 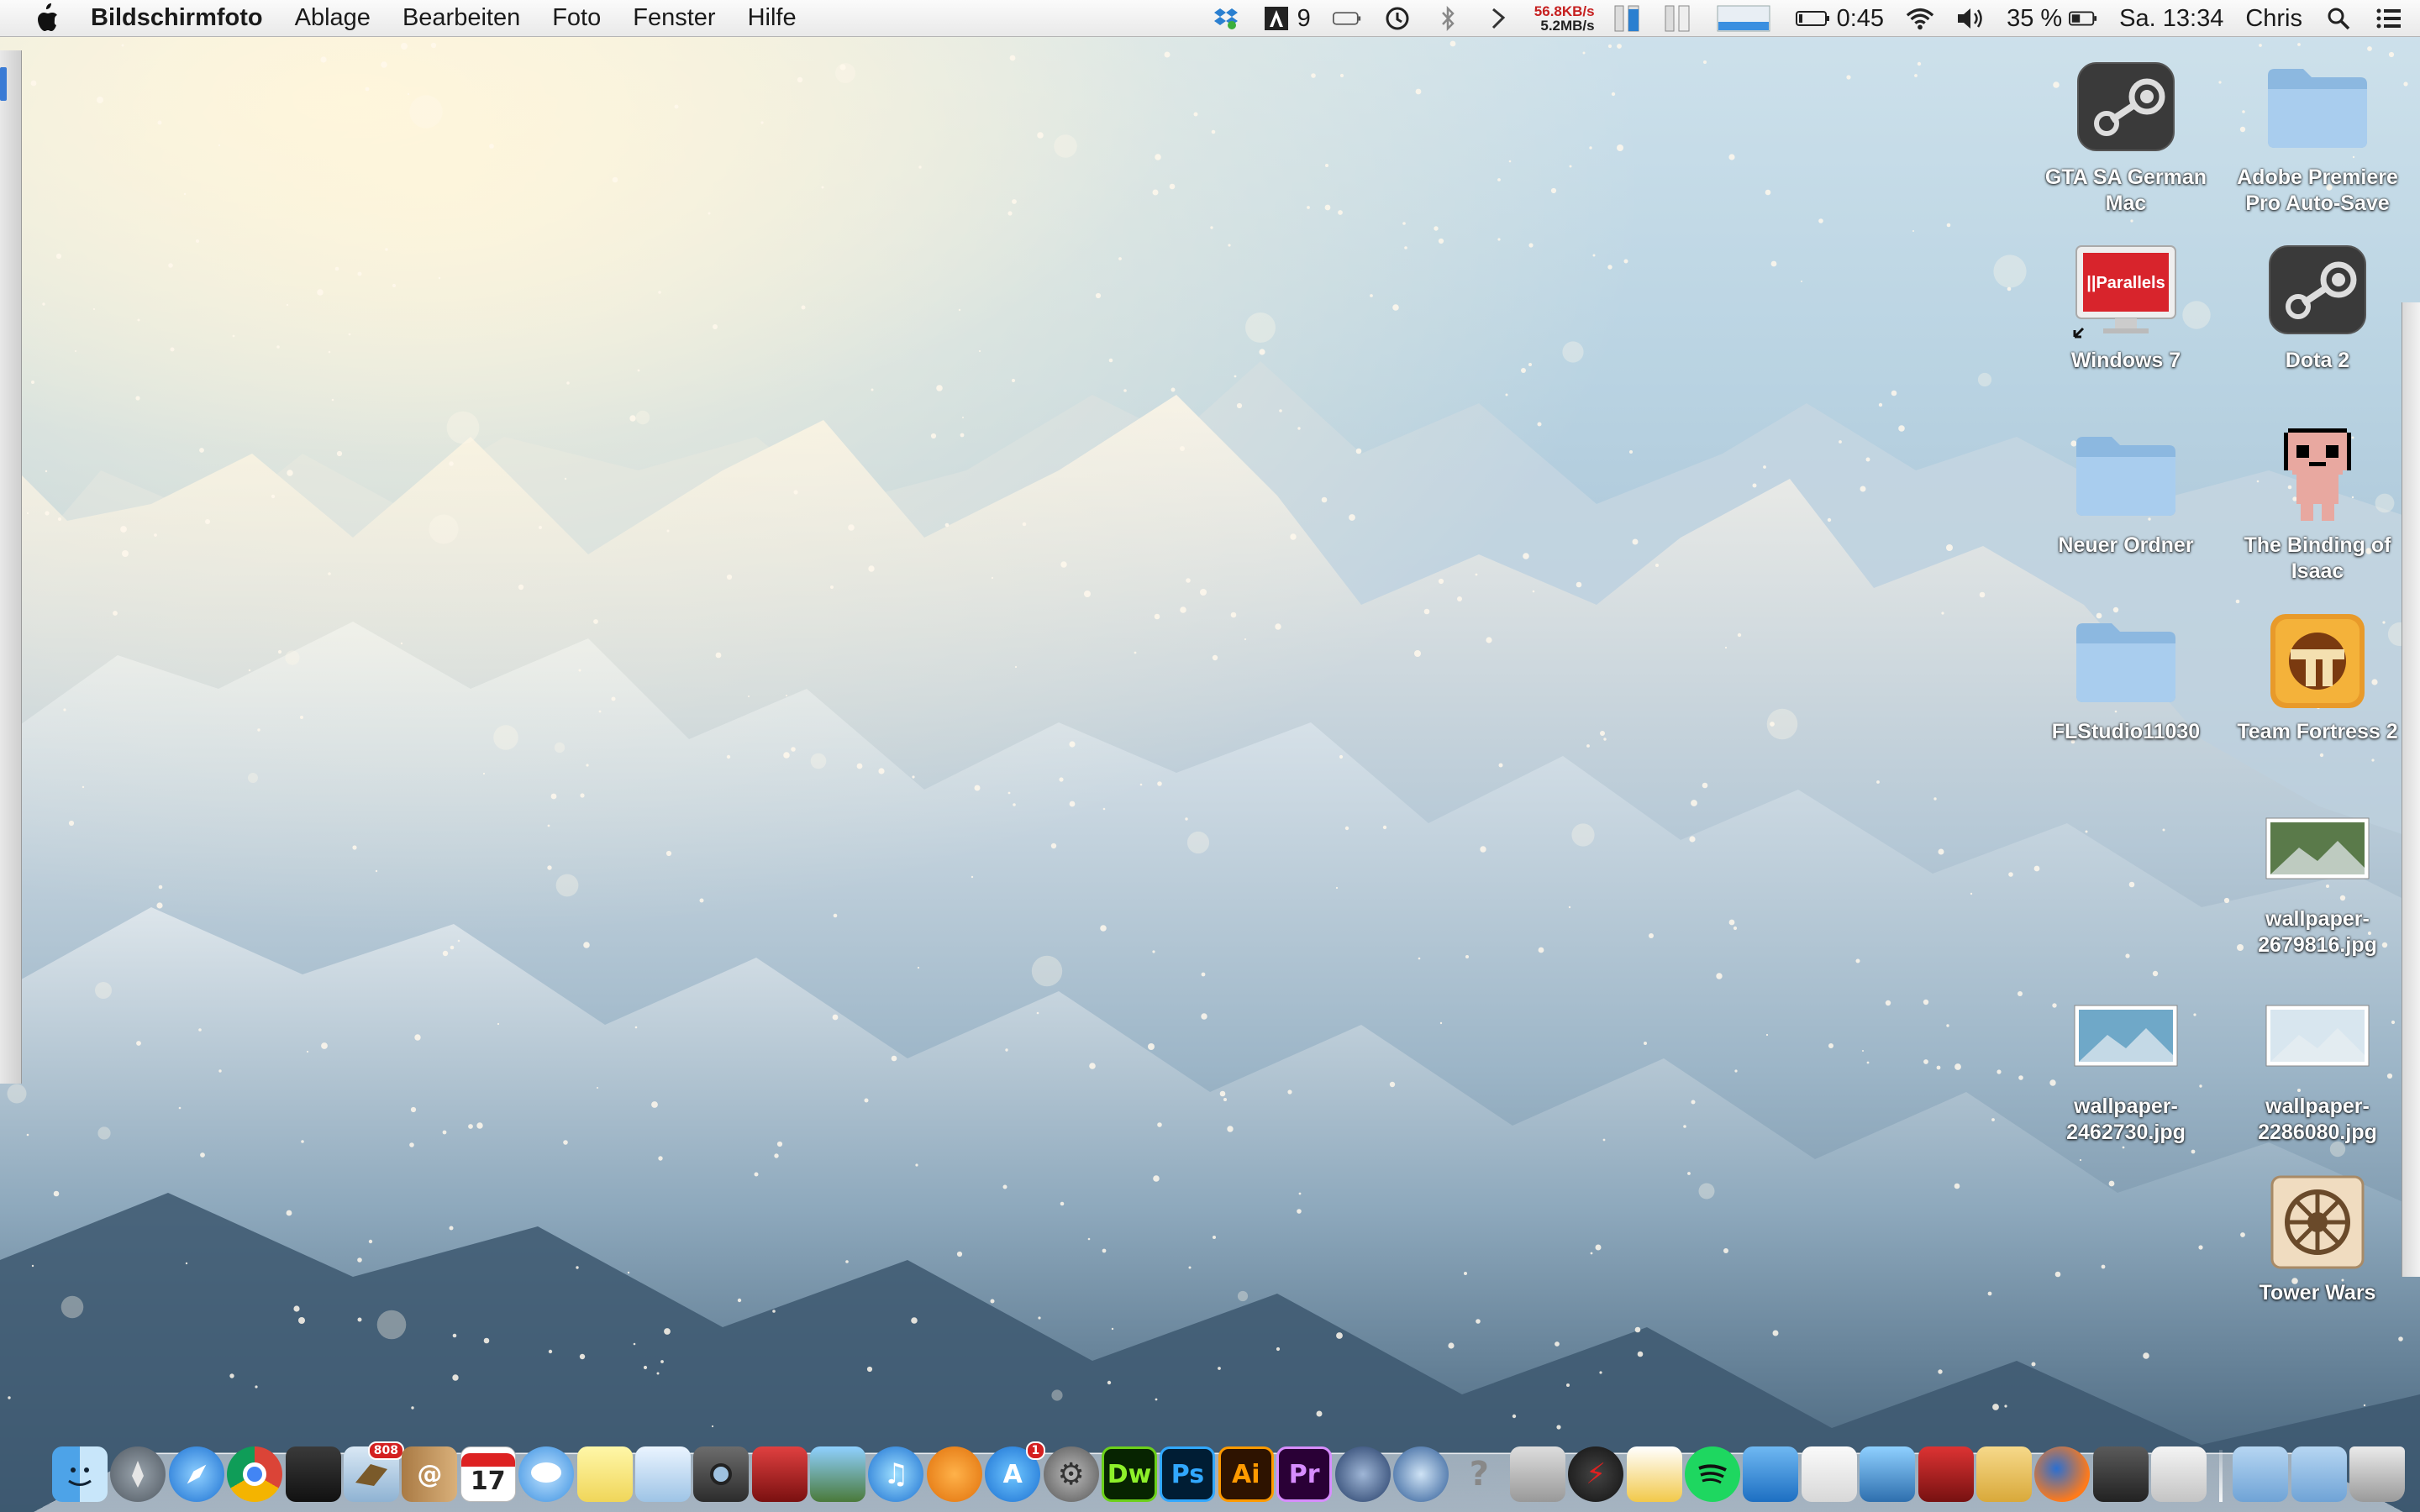 I want to click on keynote-dock-icon, so click(x=1771, y=1474).